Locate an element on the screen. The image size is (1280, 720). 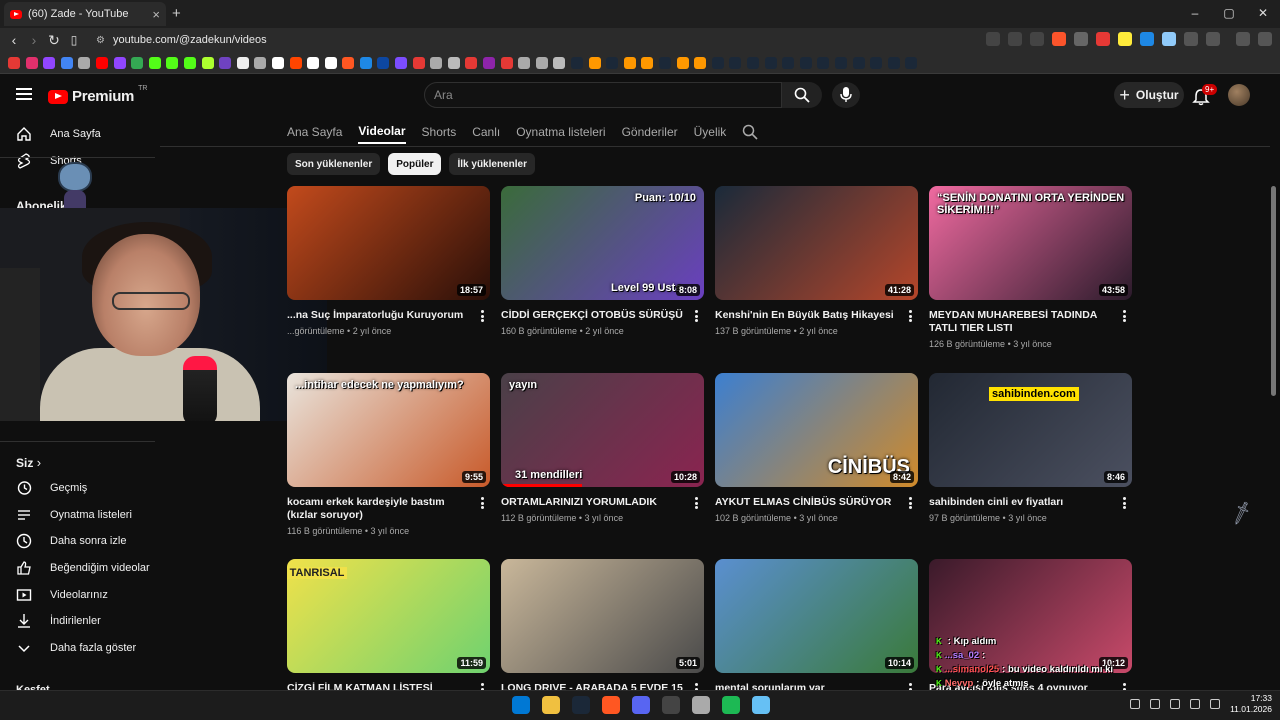
system-clock: 17:33 11.01.2026 is located at coordinates (1251, 704).